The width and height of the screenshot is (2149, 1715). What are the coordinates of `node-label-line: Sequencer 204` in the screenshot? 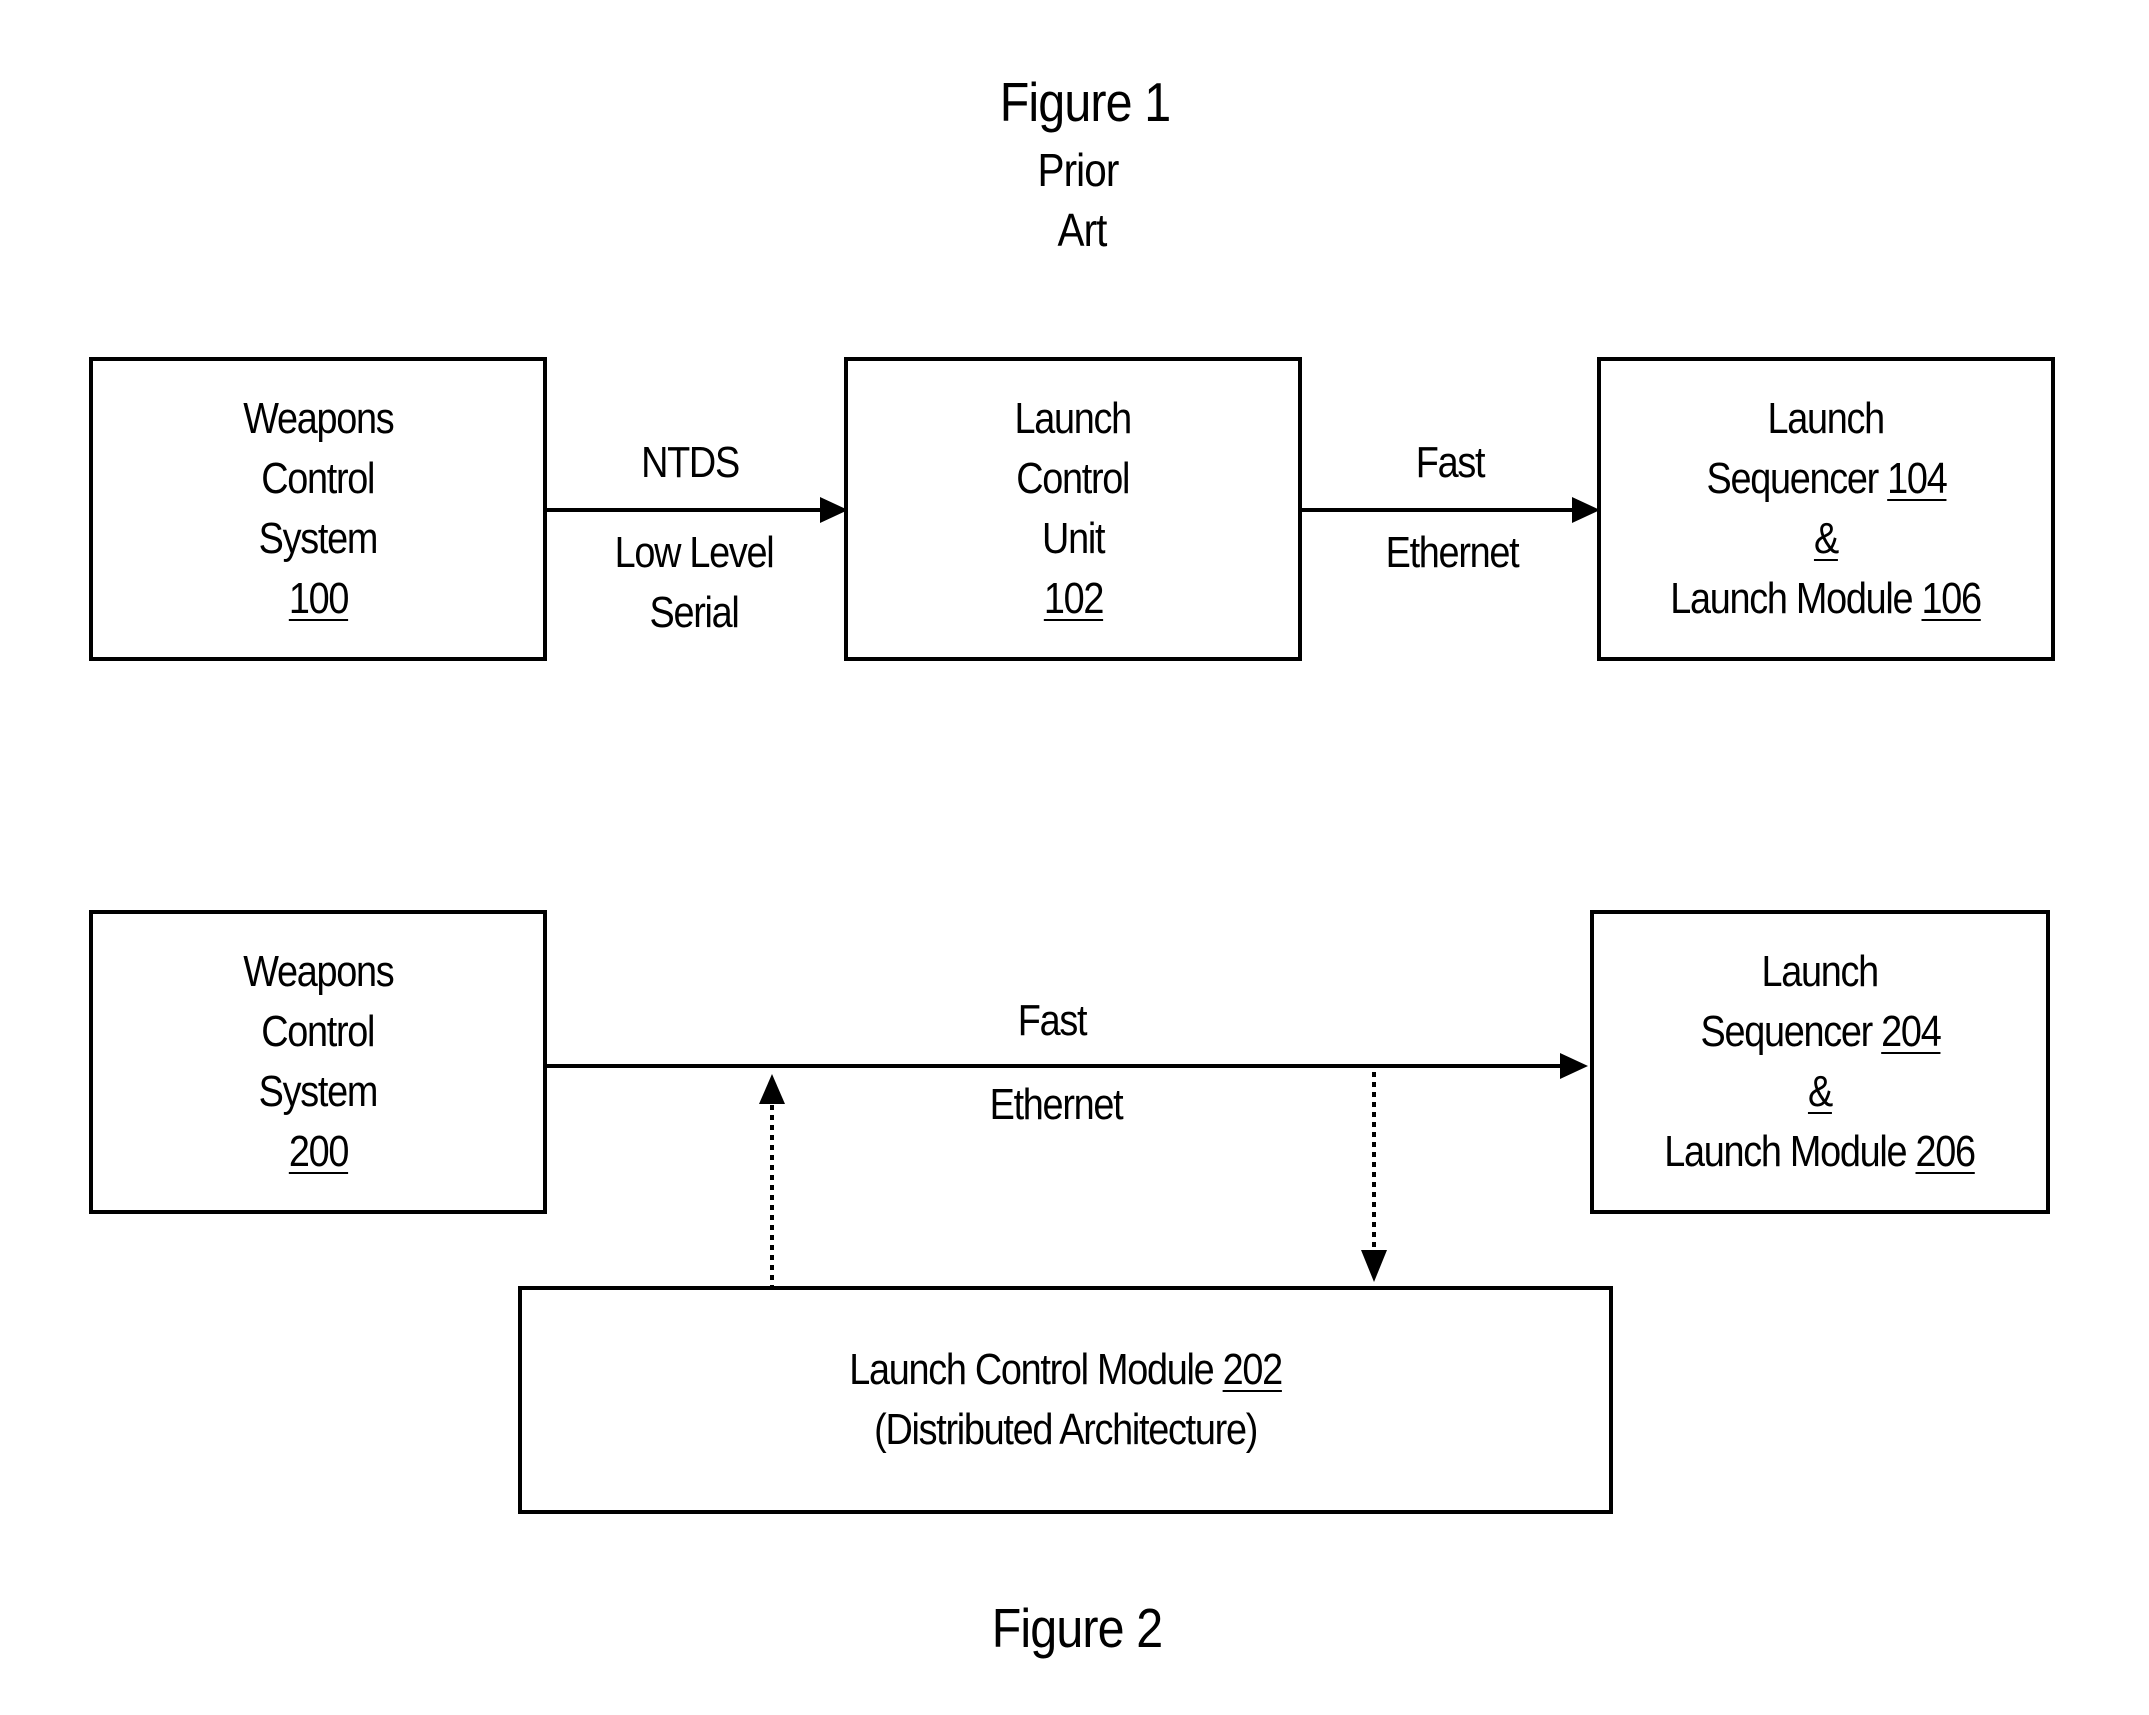 It's located at (1821, 1032).